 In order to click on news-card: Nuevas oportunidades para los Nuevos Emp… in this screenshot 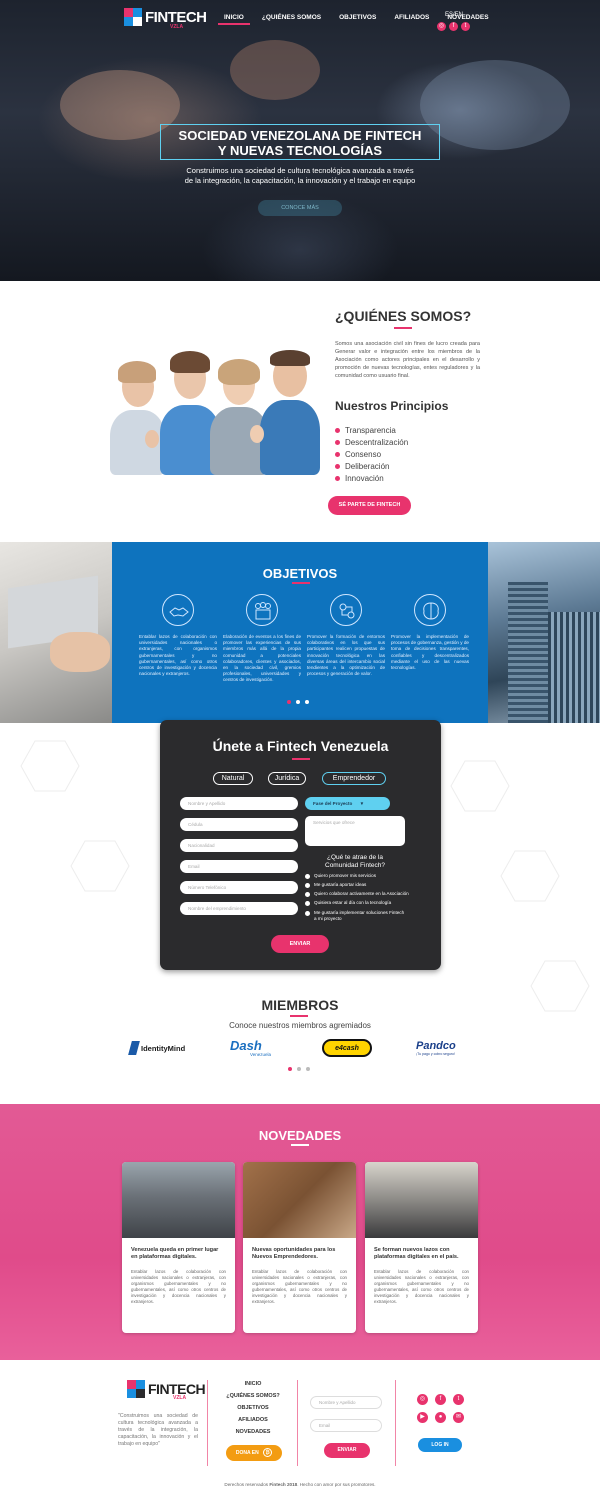, I will do `click(299, 1247)`.